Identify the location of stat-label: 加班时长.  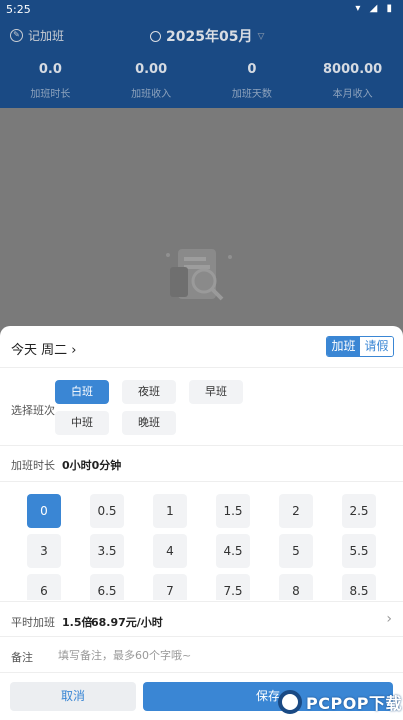
(50, 94).